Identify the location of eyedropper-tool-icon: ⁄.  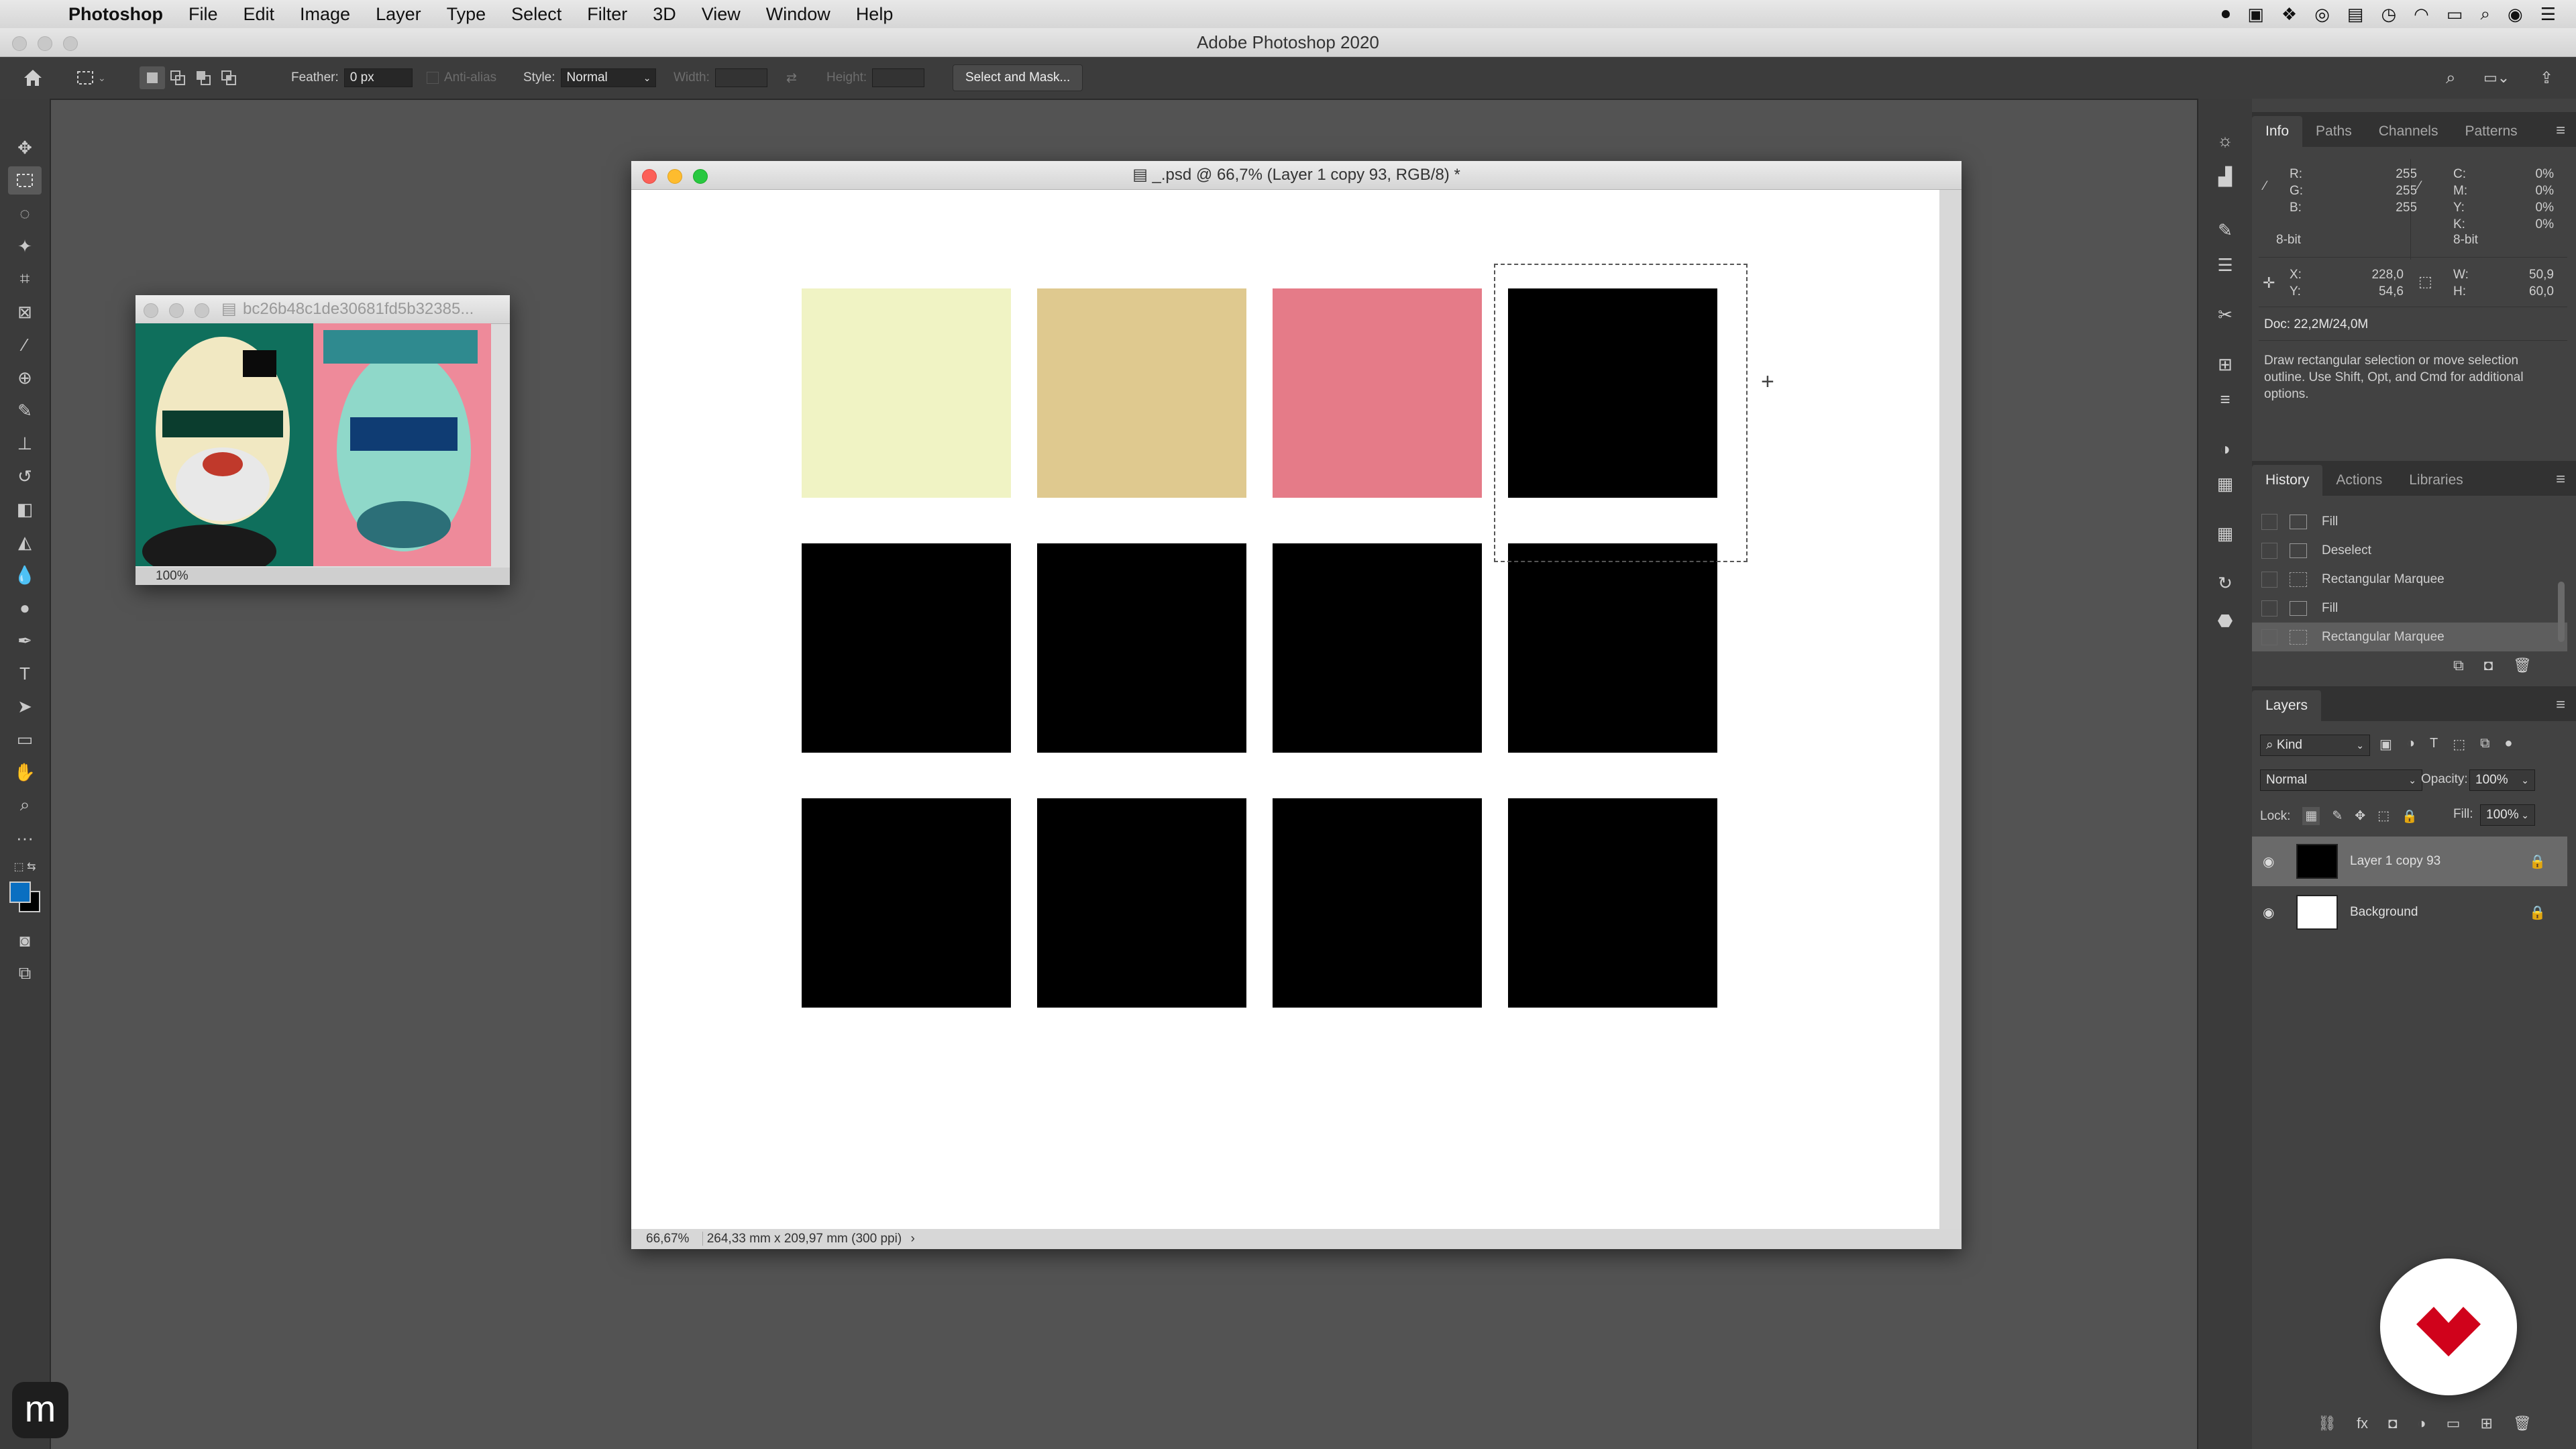
(25, 345).